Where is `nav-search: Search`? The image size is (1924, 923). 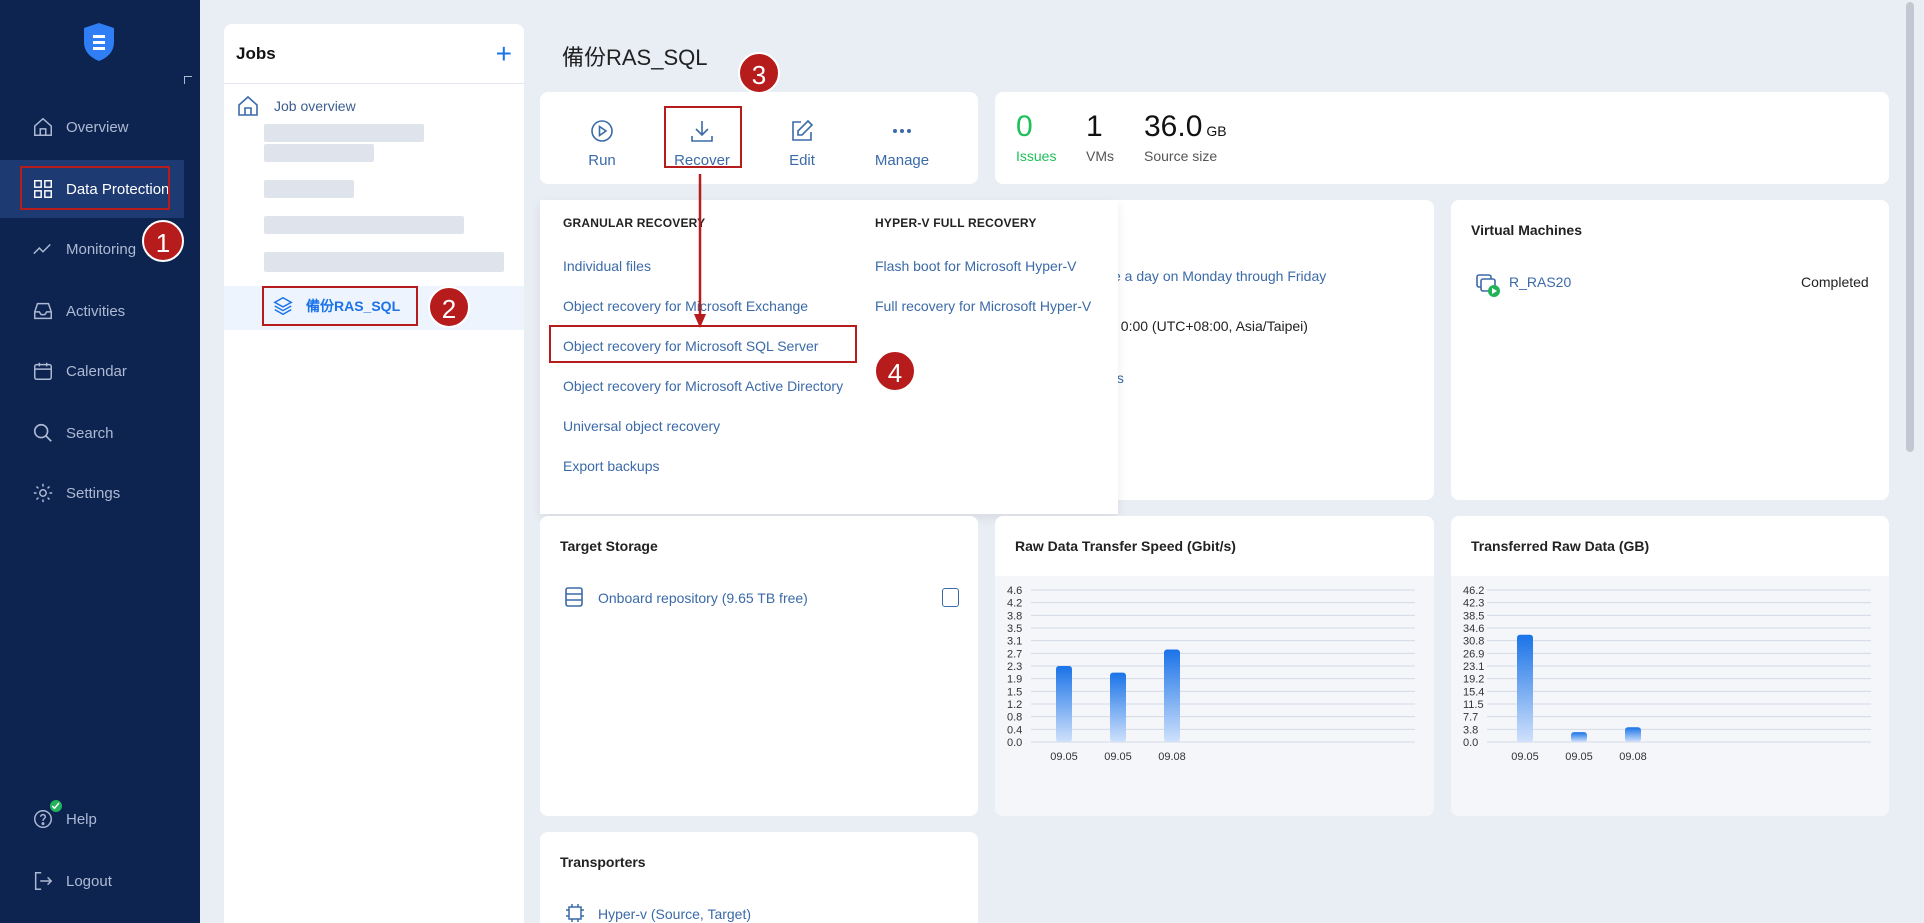
nav-search: Search is located at coordinates (92, 433).